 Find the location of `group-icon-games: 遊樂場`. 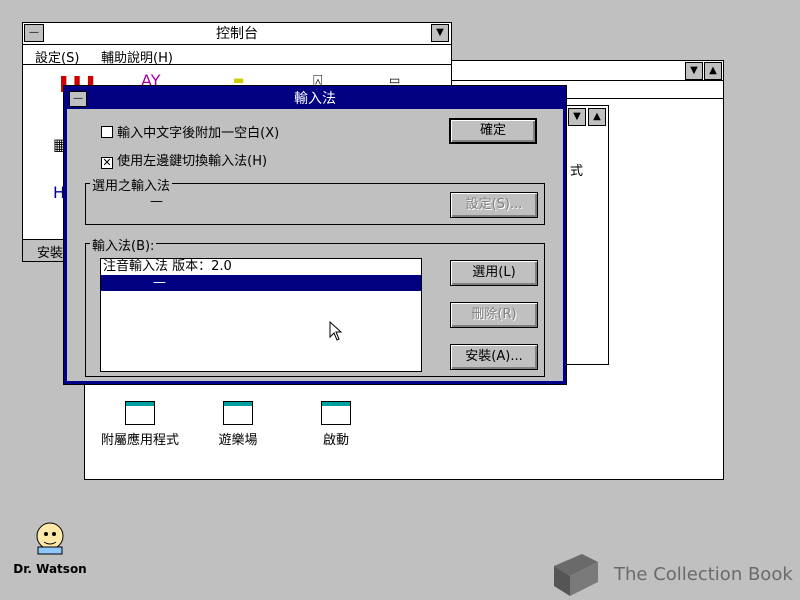

group-icon-games: 遊樂場 is located at coordinates (238, 424).